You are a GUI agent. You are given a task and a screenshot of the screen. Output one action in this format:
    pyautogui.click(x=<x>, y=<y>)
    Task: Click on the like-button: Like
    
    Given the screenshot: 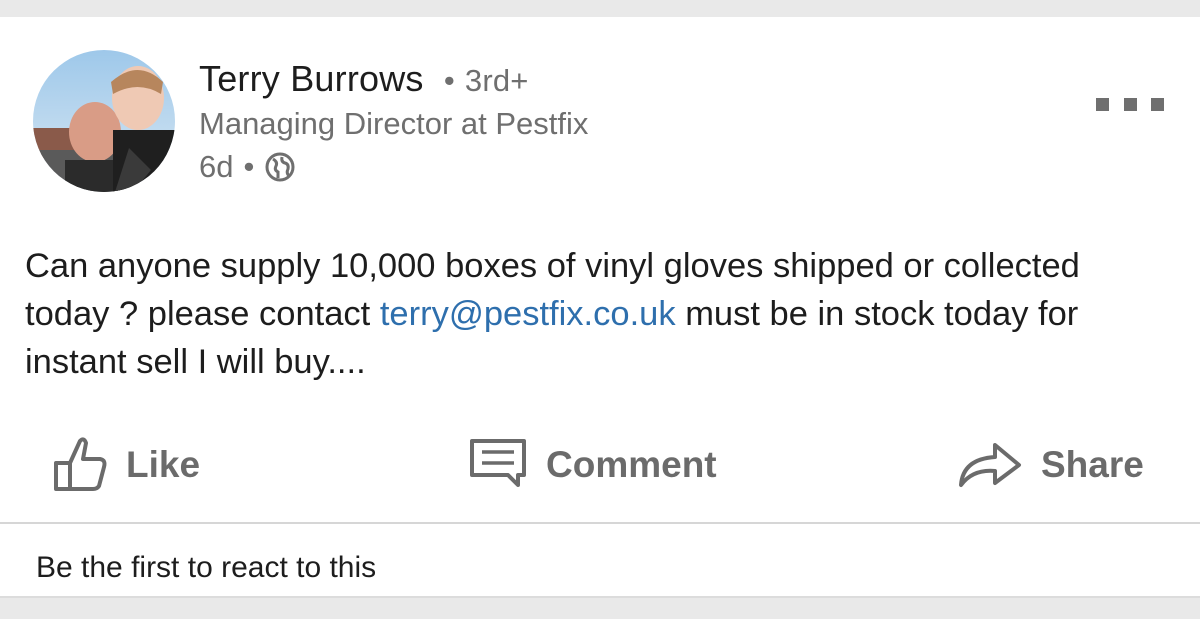 What is the action you would take?
    pyautogui.click(x=125, y=465)
    